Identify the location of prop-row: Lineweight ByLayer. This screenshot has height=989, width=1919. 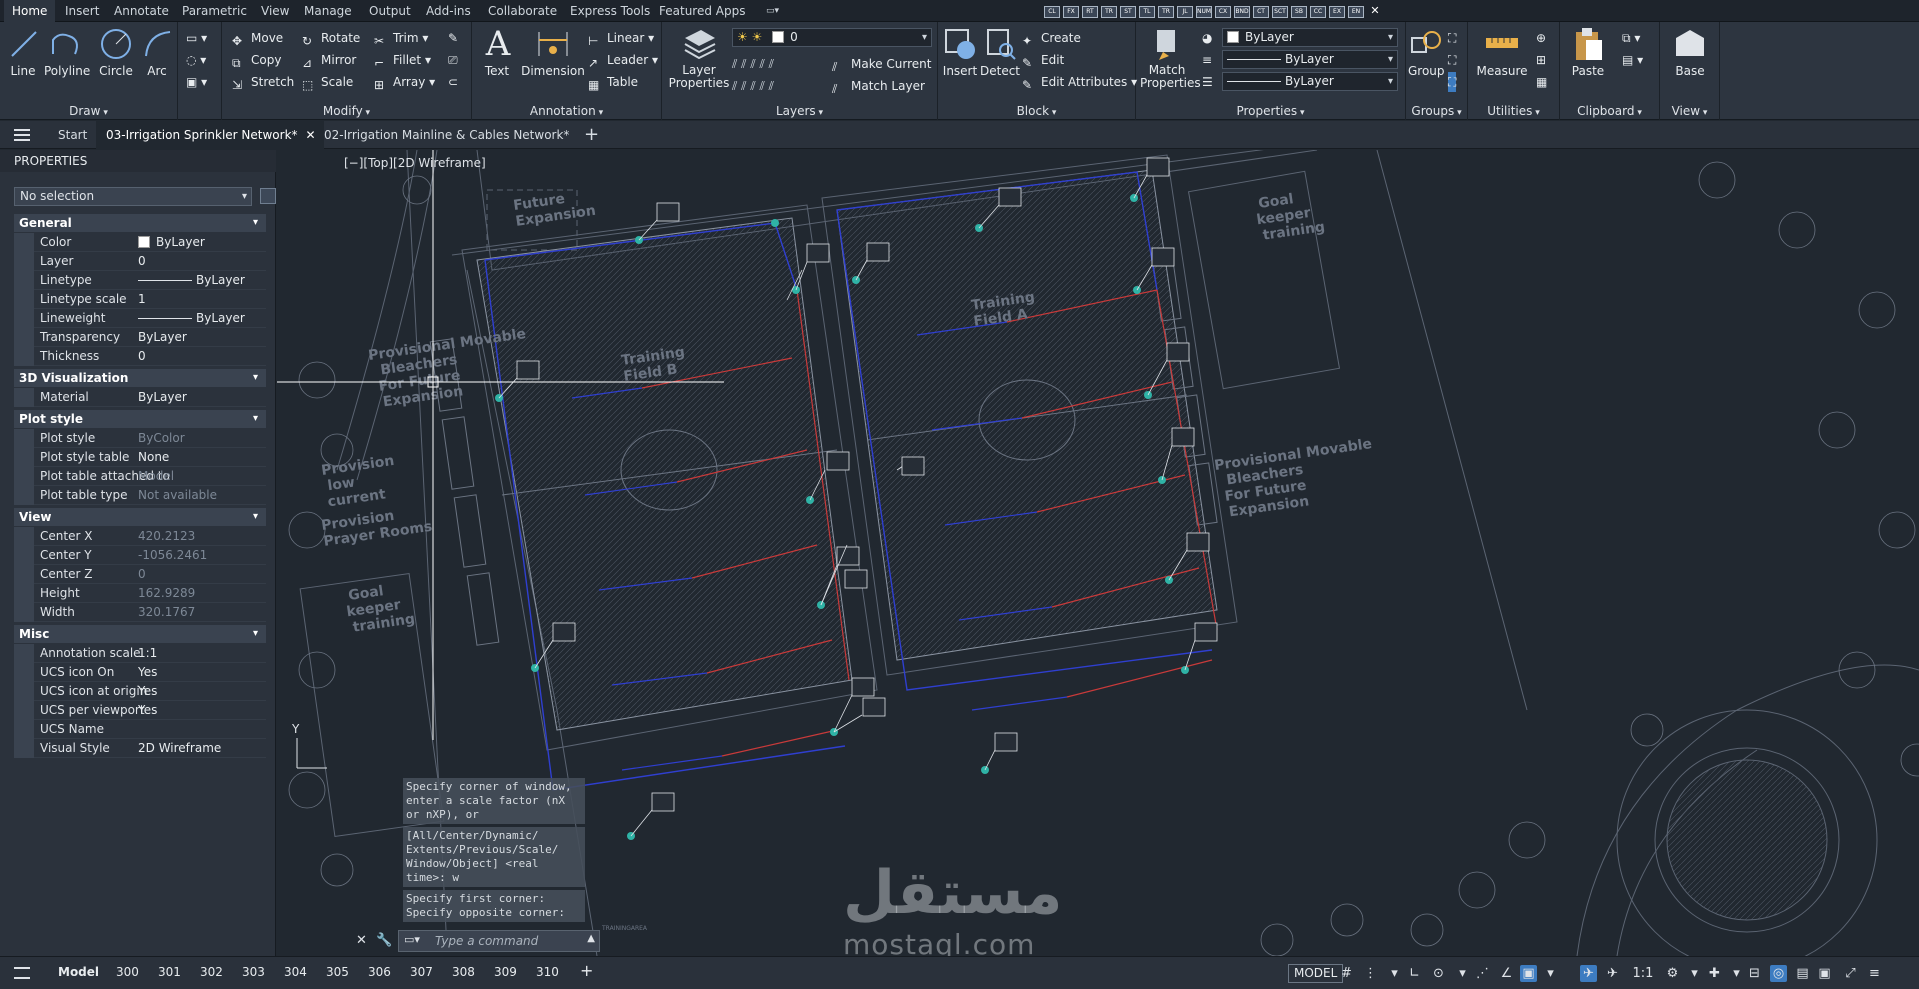
(140, 318).